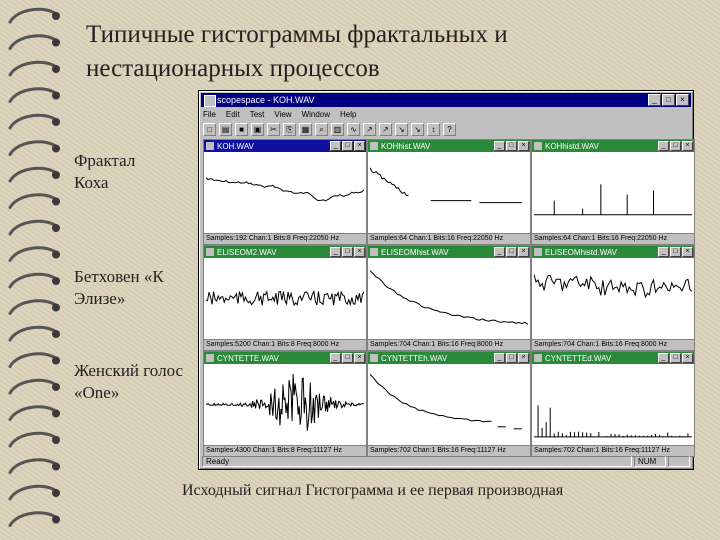 This screenshot has width=720, height=540. What do you see at coordinates (209, 129) in the screenshot?
I see `new-icon: □` at bounding box center [209, 129].